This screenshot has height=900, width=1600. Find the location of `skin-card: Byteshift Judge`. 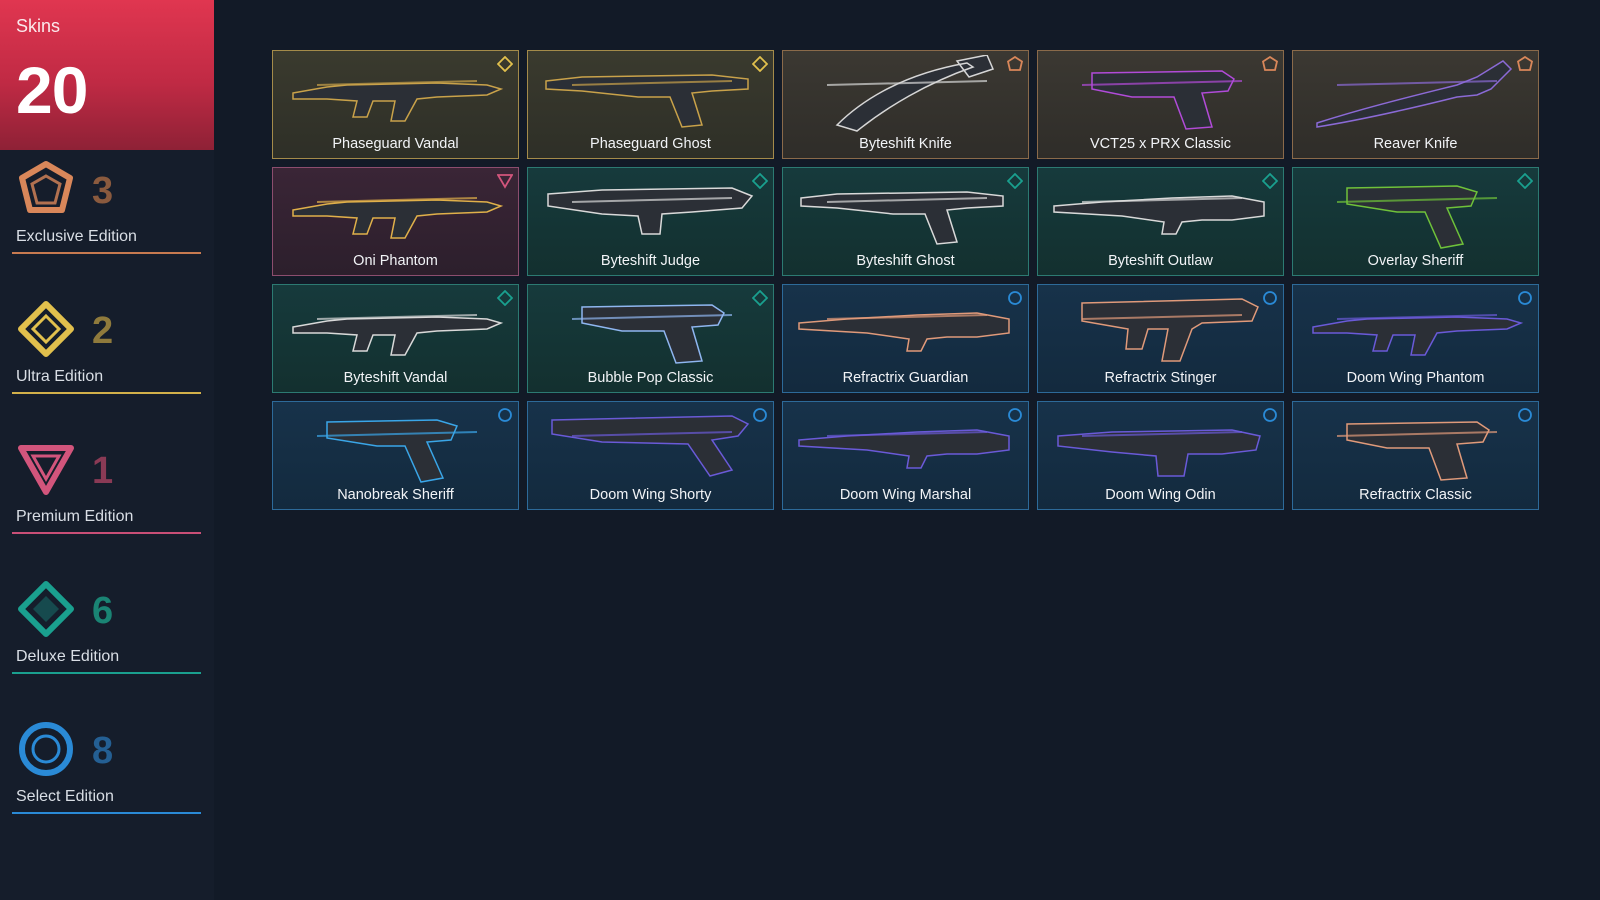

skin-card: Byteshift Judge is located at coordinates (650, 221).